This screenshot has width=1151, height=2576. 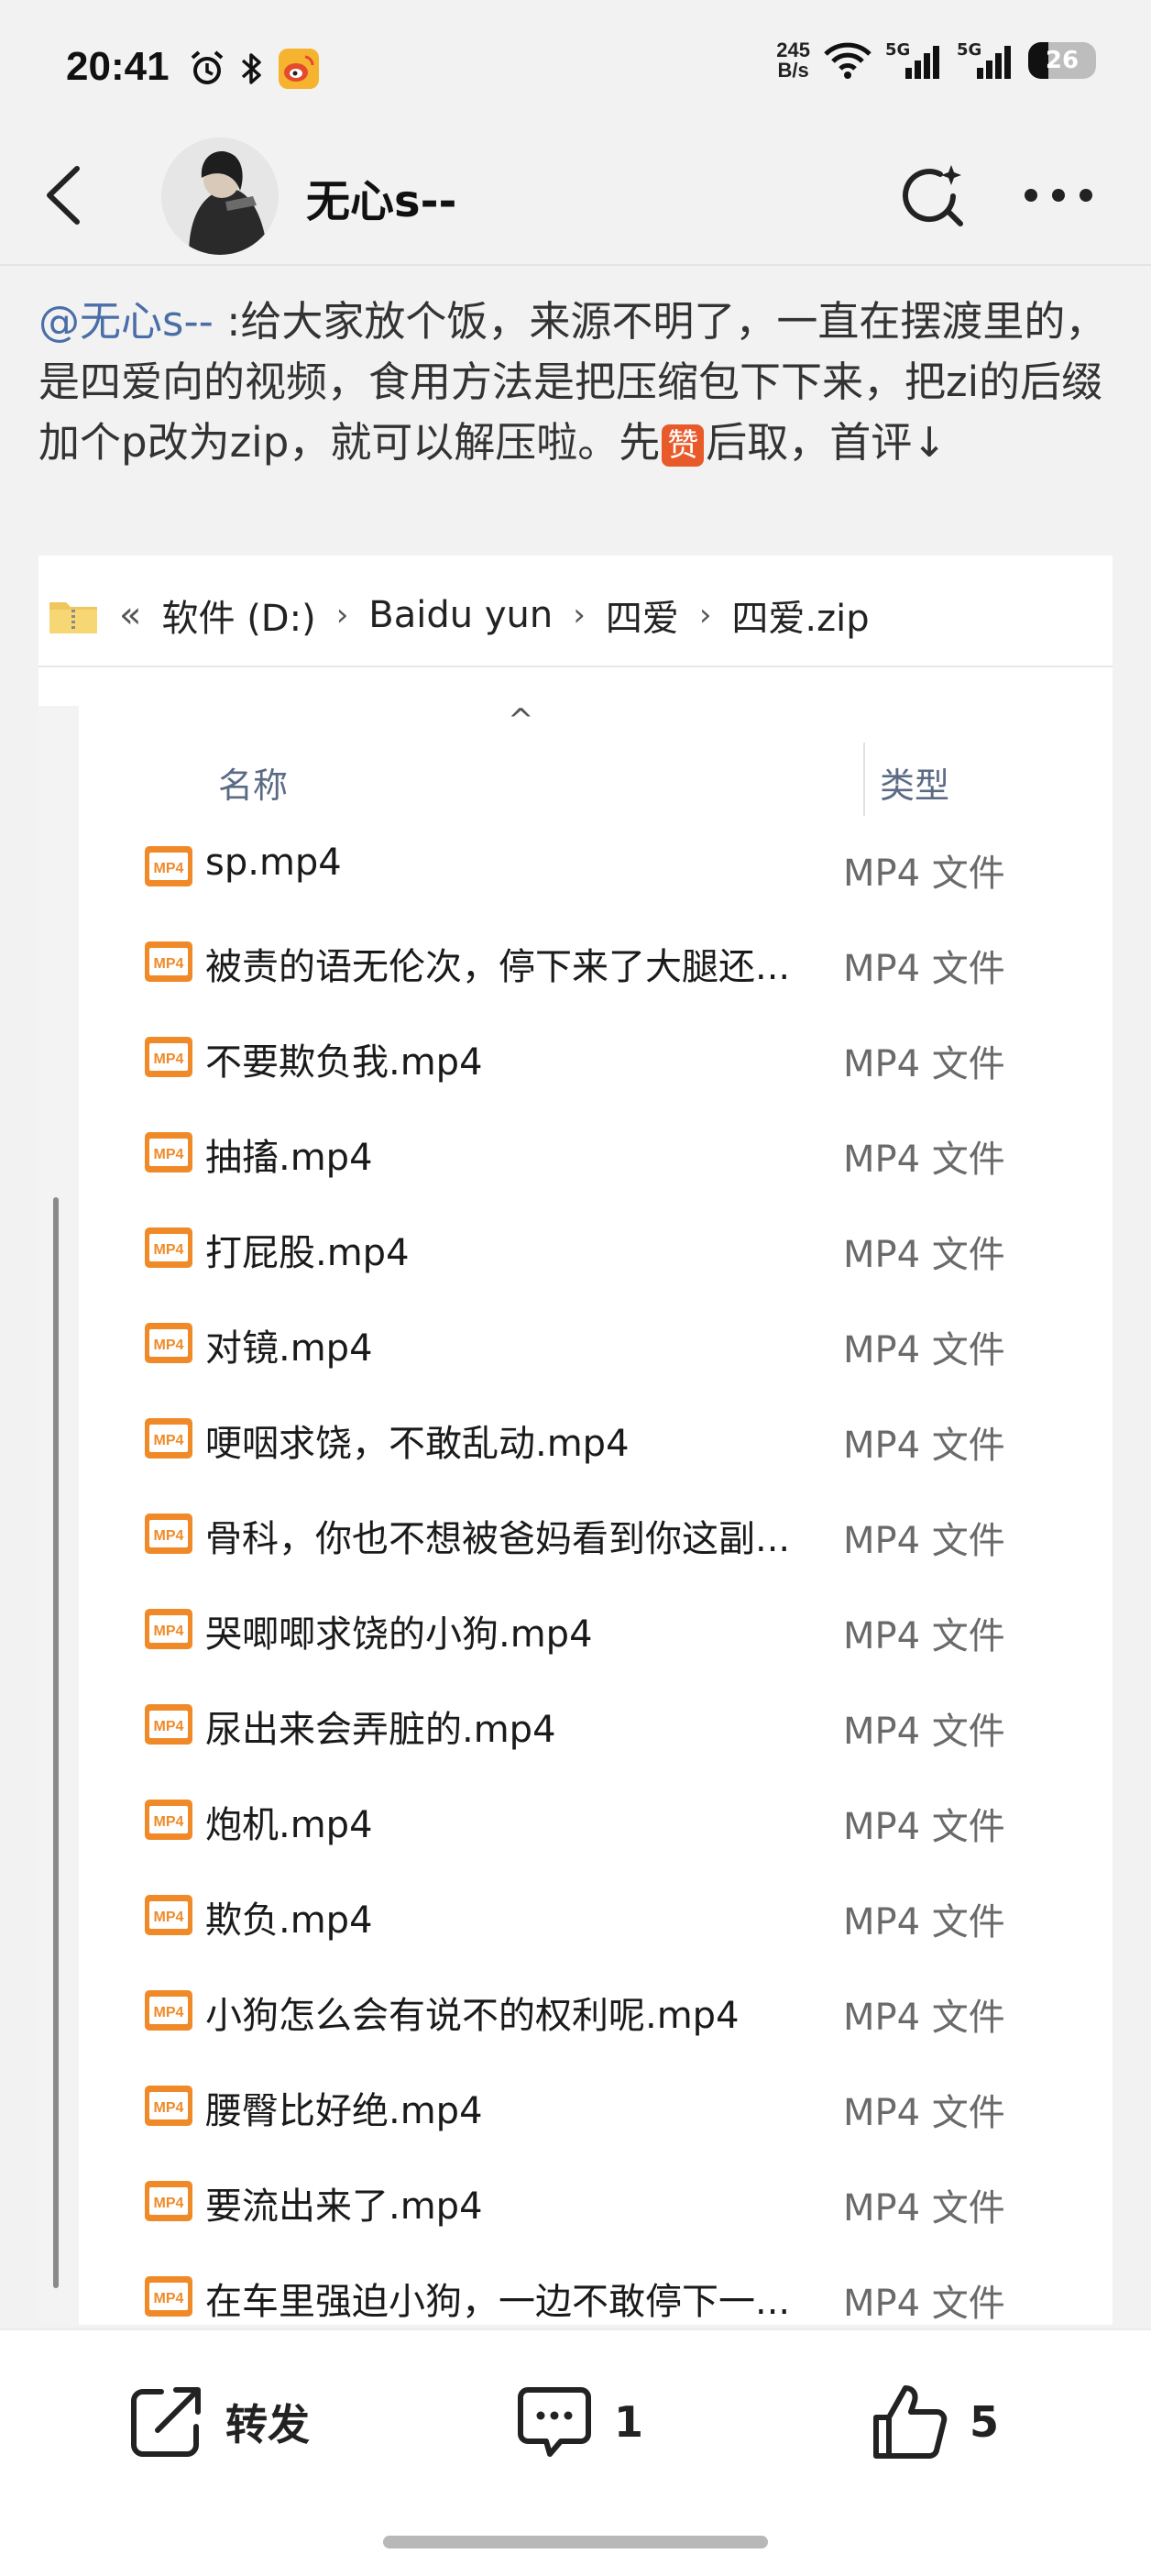 What do you see at coordinates (461, 615) in the screenshot?
I see `path-segment: Baidu yun` at bounding box center [461, 615].